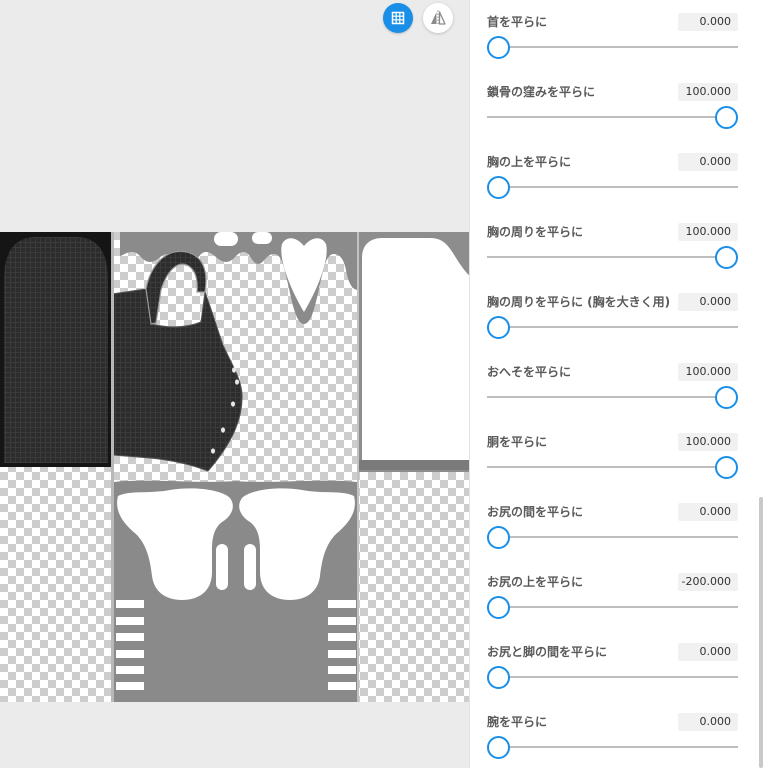  I want to click on setting-row-flatten-torso: 胴を平らに 100.000, so click(619, 455).